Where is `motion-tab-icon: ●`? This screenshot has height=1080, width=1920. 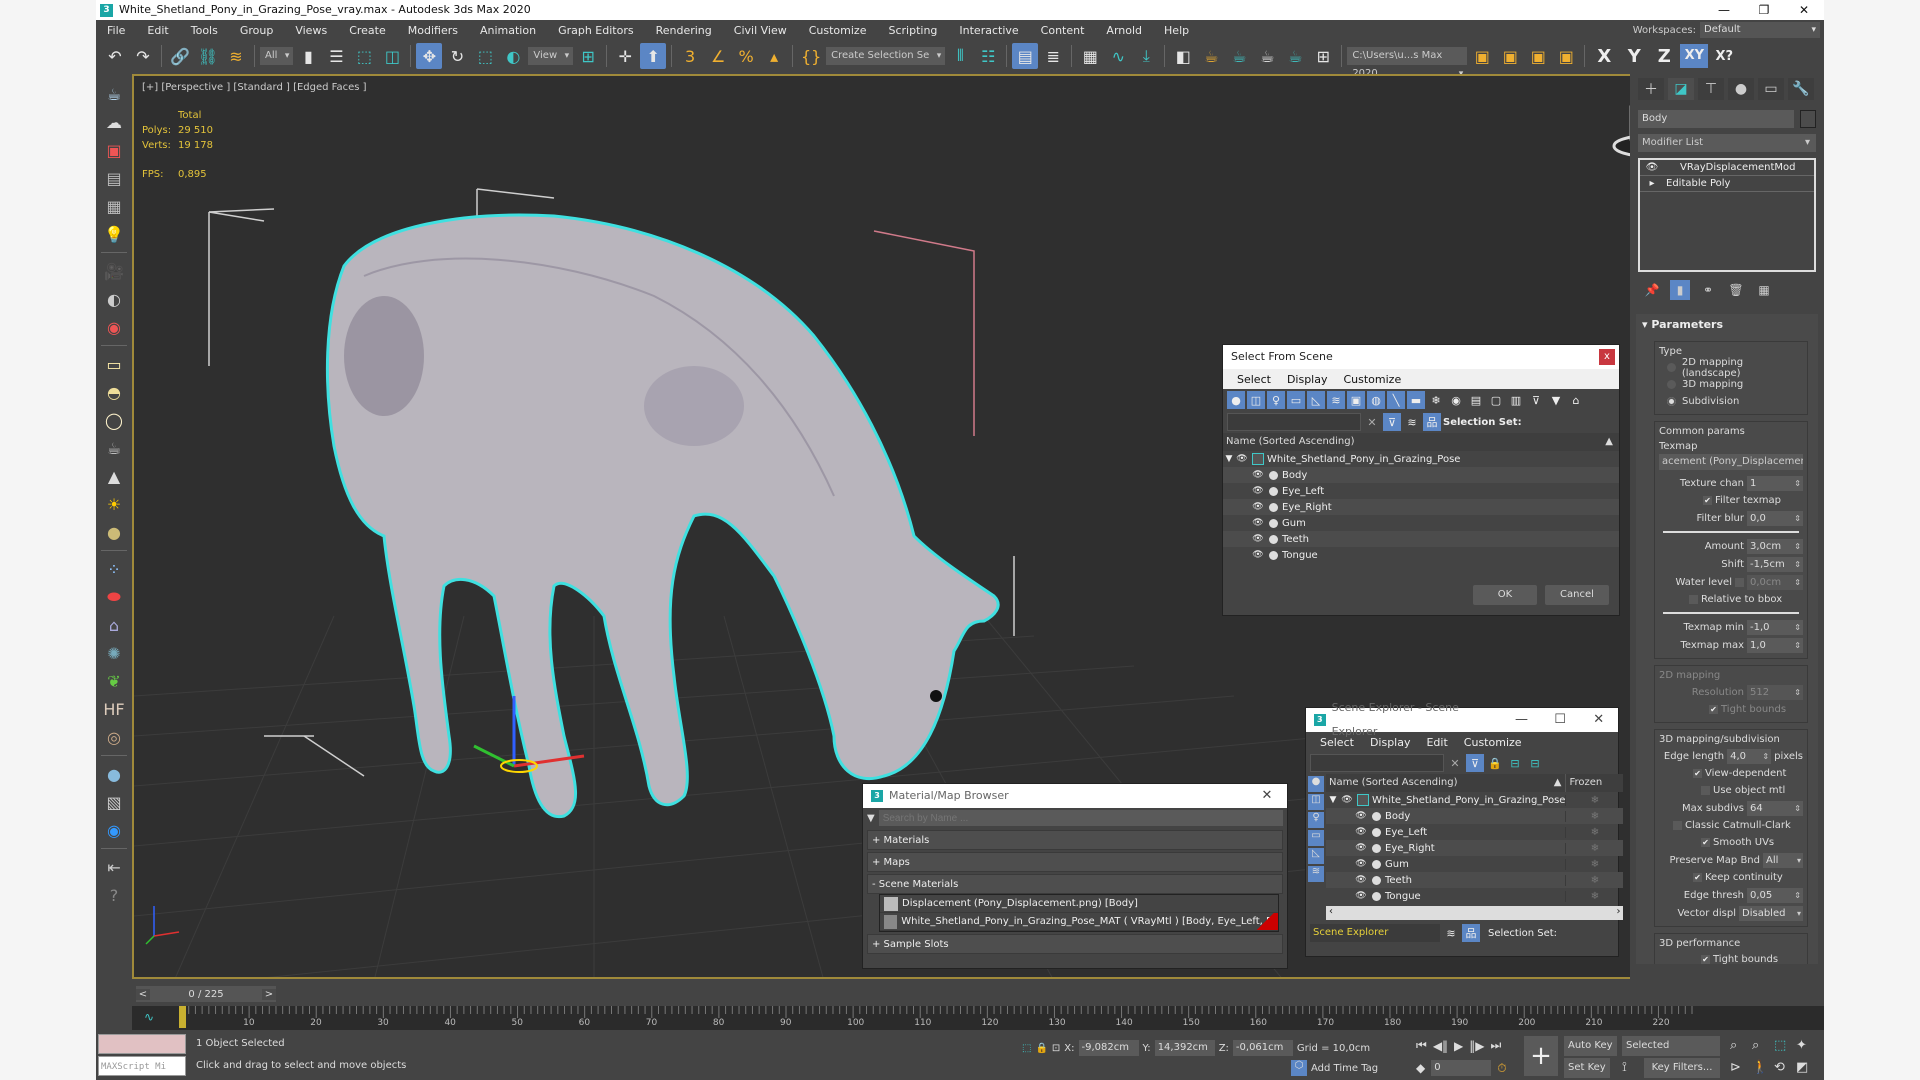
motion-tab-icon: ● is located at coordinates (1741, 89).